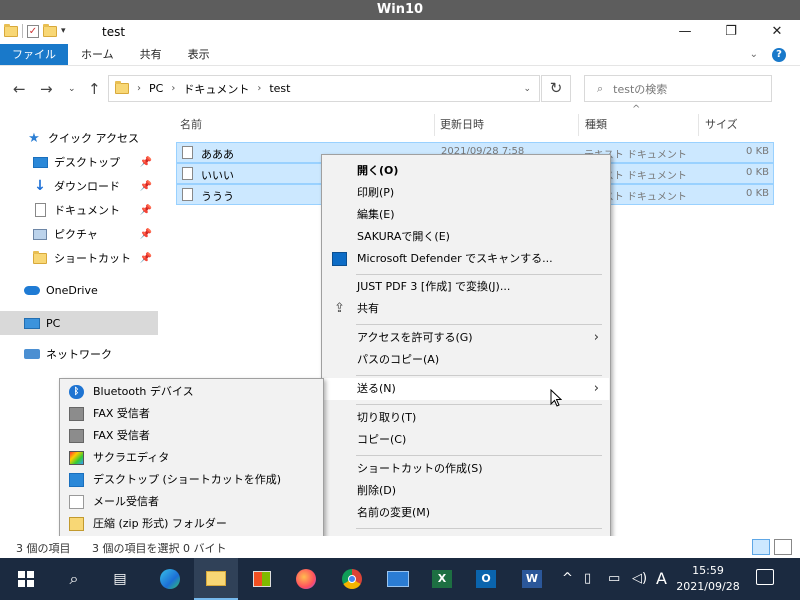 Image resolution: width=800 pixels, height=600 pixels. Describe the element at coordinates (352, 579) in the screenshot. I see `chrome-icon` at that location.